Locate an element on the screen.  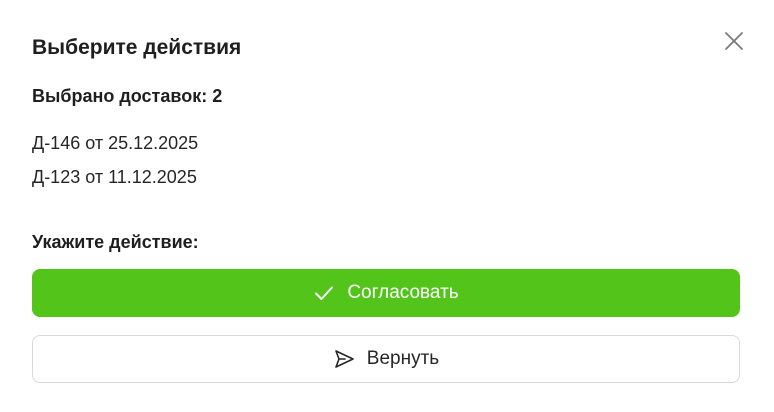
delivery-list: Д-146 от 25.12.2025 Д-123 от 11.12.2025 is located at coordinates (115, 160).